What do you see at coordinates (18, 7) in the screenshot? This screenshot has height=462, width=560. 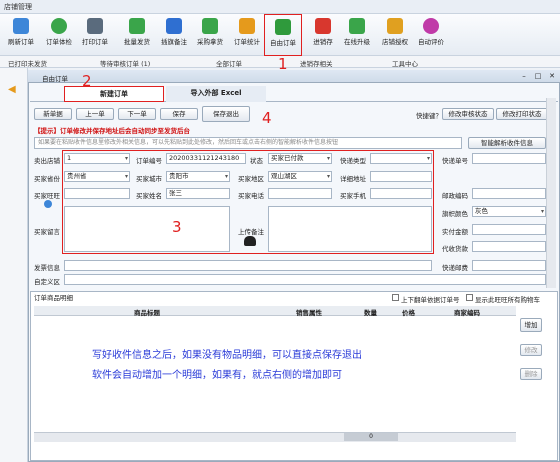 I see `window-title: 店铺管理` at bounding box center [18, 7].